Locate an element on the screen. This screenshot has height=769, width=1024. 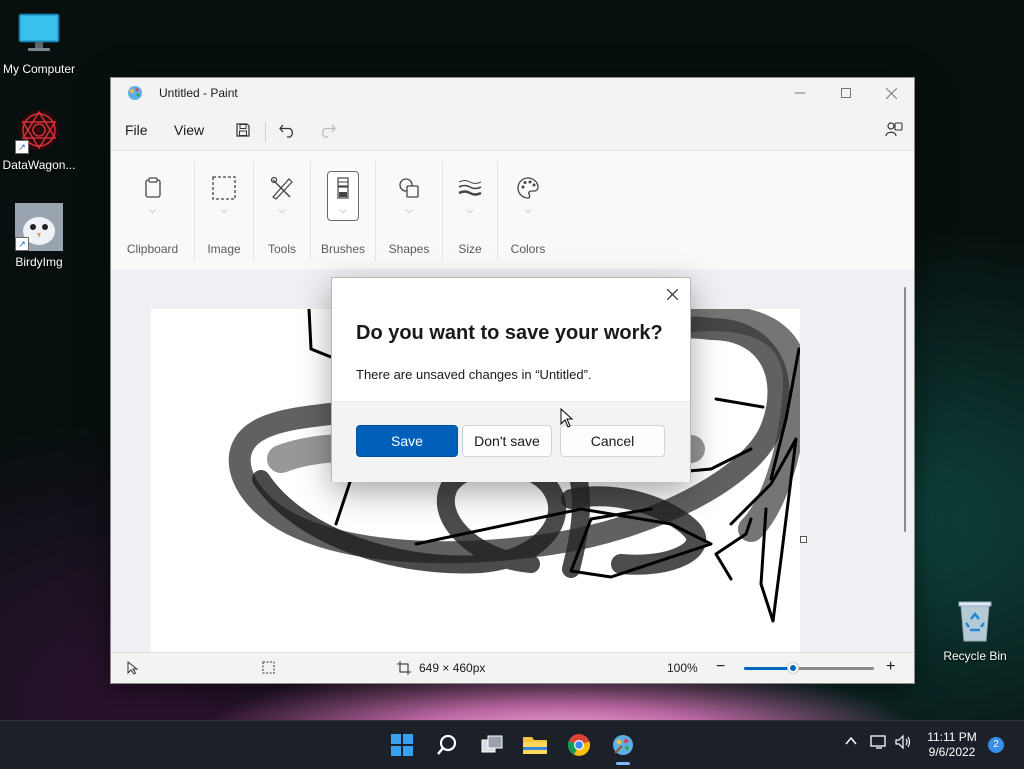
desktop-icon-my-computer: My Computer is located at coordinates (39, 43).